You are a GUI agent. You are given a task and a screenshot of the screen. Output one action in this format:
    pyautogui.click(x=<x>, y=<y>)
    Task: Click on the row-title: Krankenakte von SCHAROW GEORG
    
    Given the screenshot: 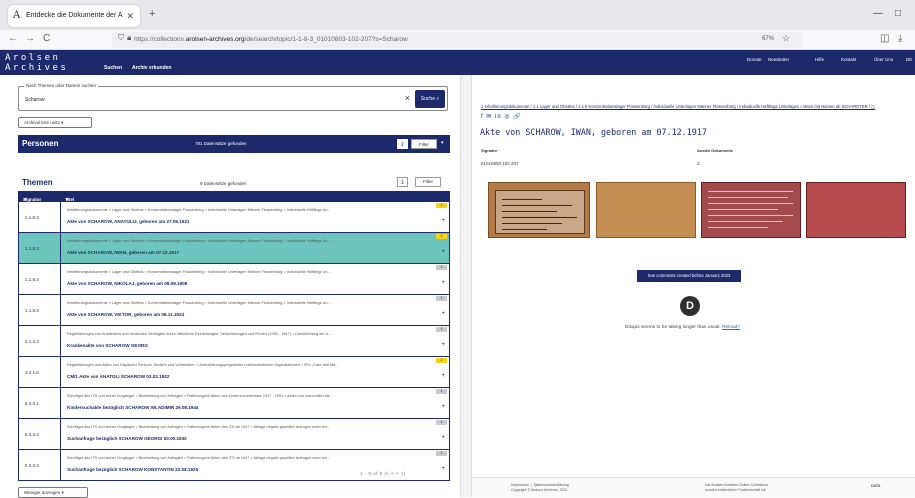 What is the action you would take?
    pyautogui.click(x=107, y=345)
    